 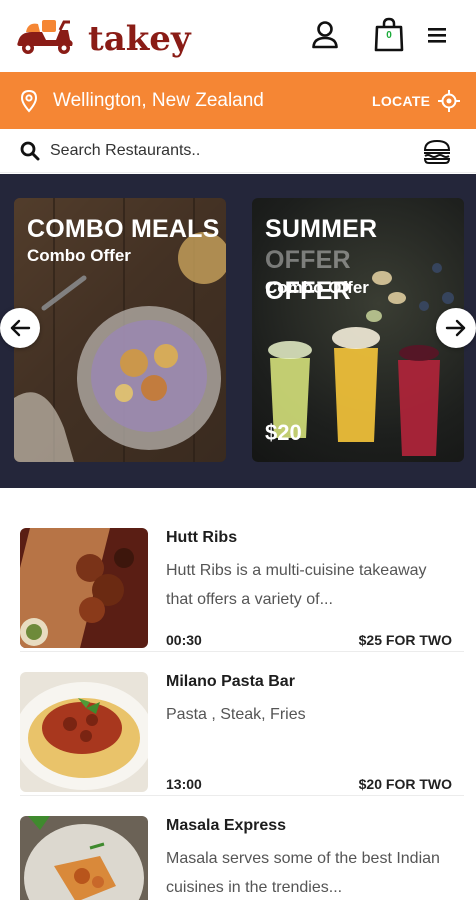 I want to click on carousel-next-button, so click(x=456, y=328).